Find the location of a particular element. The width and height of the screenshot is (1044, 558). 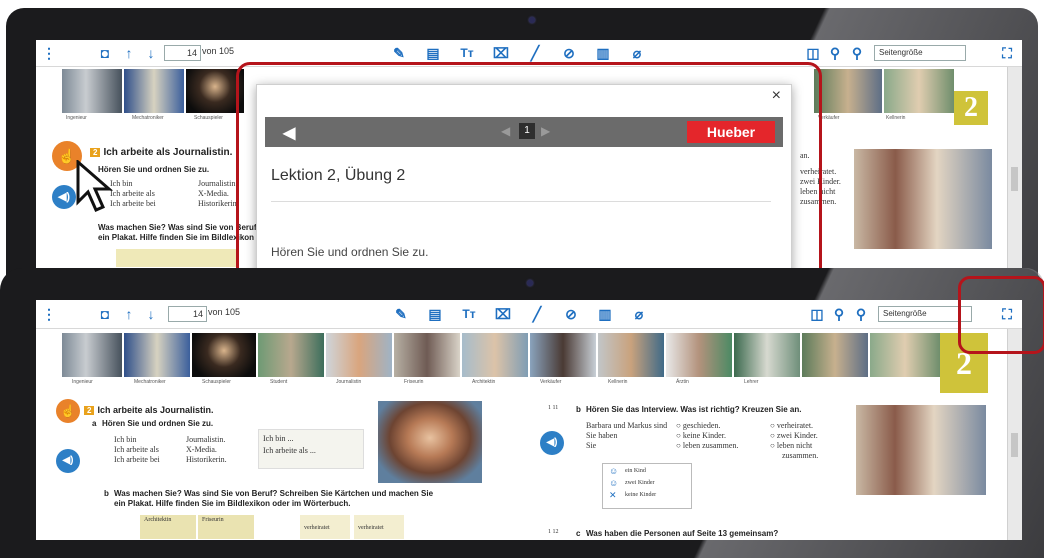

word-card: Architektin is located at coordinates (168, 527).